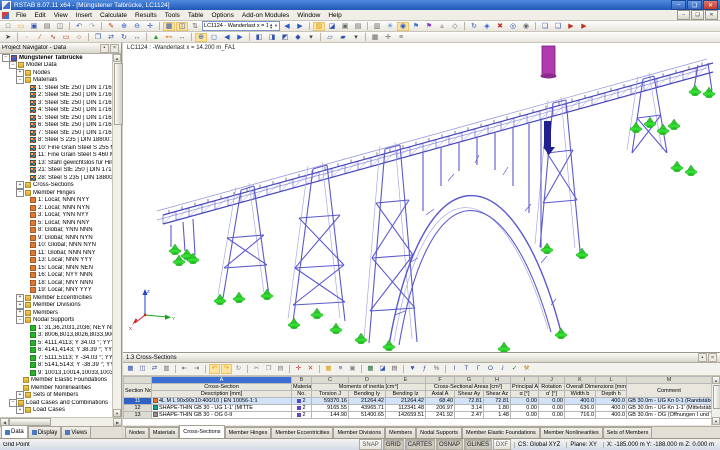  What do you see at coordinates (308, 15) in the screenshot?
I see `menu-window: Window` at bounding box center [308, 15].